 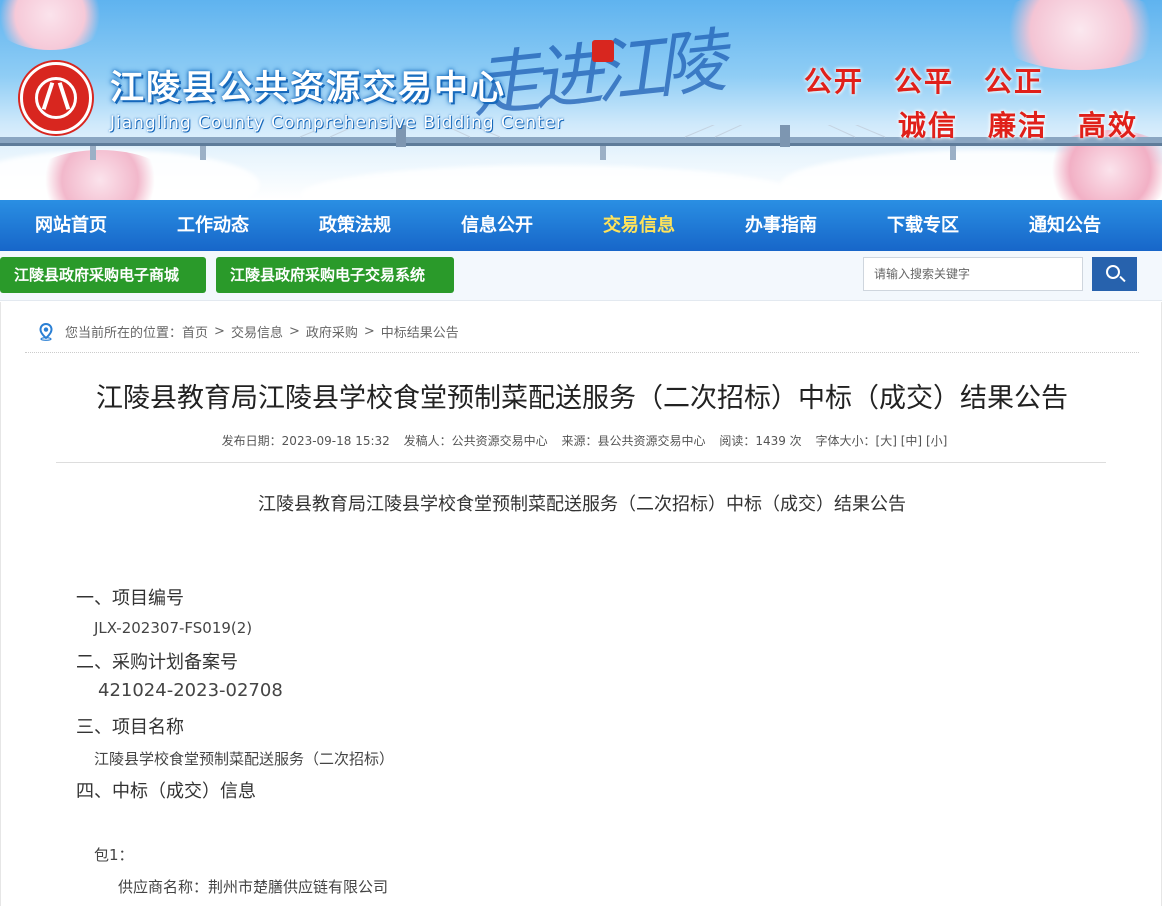 I want to click on e-trading-system-button: 江陵县政府采购电子交易系统, so click(x=335, y=275).